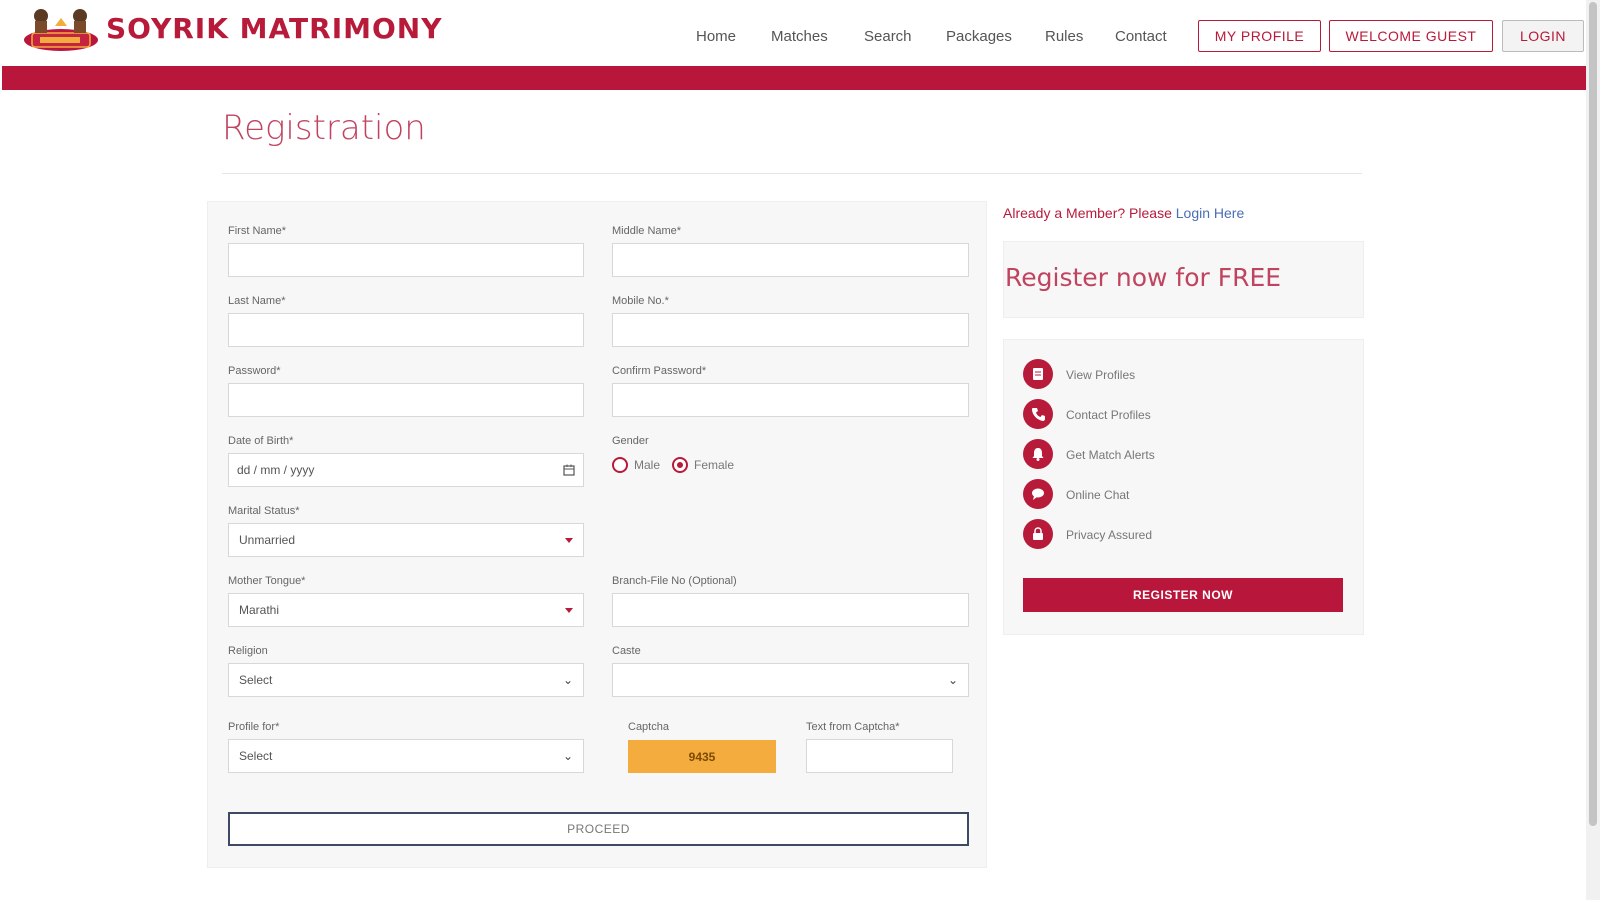 The height and width of the screenshot is (900, 1600). Describe the element at coordinates (1038, 534) in the screenshot. I see `lock-icon` at that location.